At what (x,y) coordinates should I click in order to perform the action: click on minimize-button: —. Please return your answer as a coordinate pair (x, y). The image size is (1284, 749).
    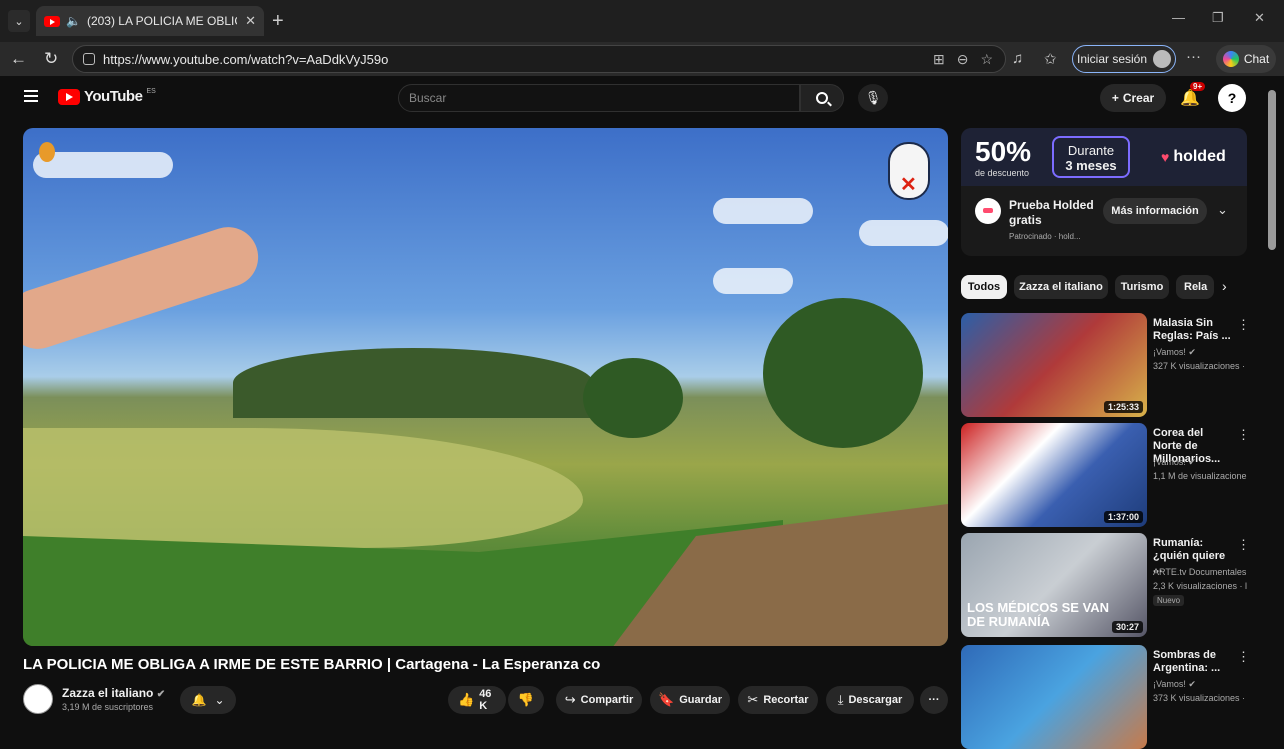
    Looking at the image, I should click on (1178, 17).